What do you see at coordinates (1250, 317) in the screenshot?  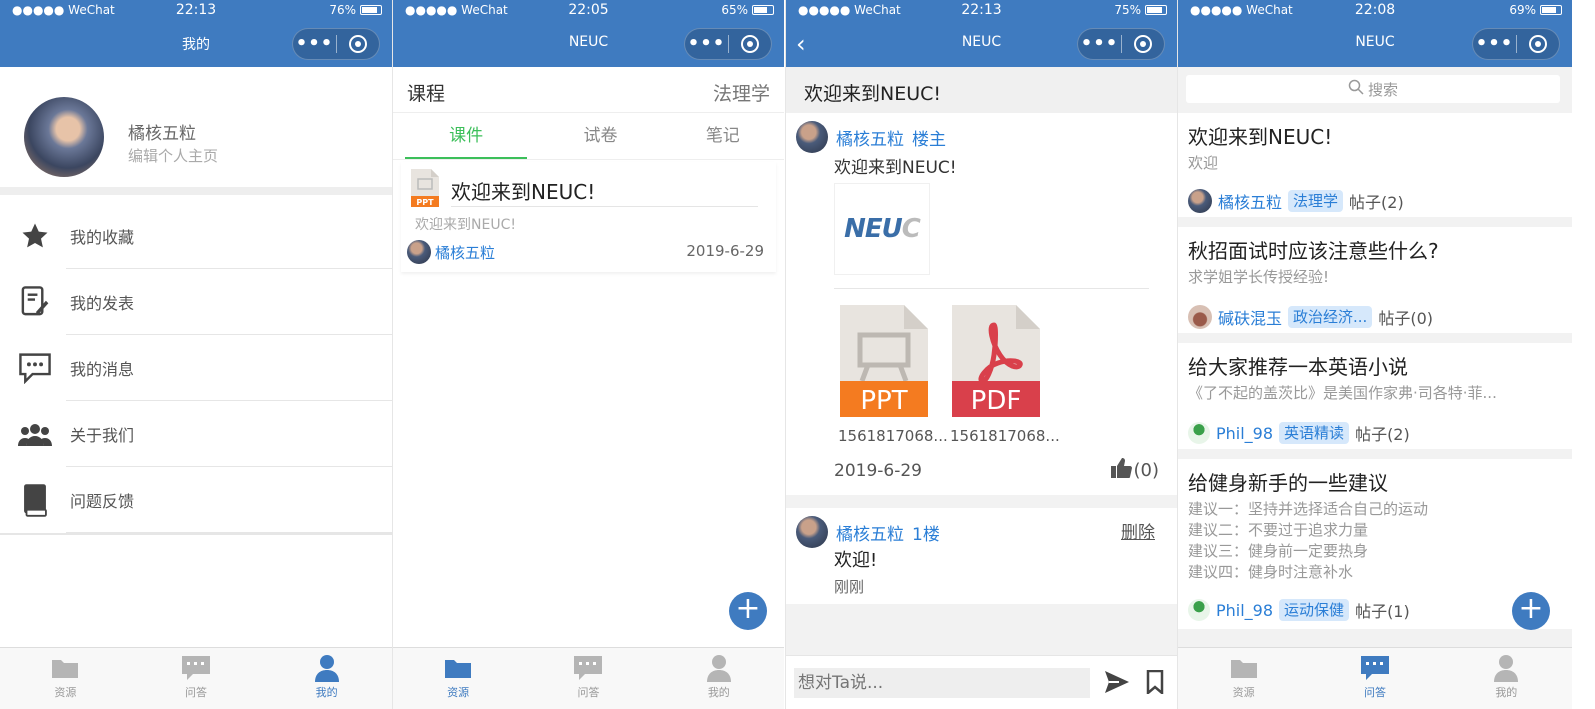 I see `author-name: 碱砆混玉` at bounding box center [1250, 317].